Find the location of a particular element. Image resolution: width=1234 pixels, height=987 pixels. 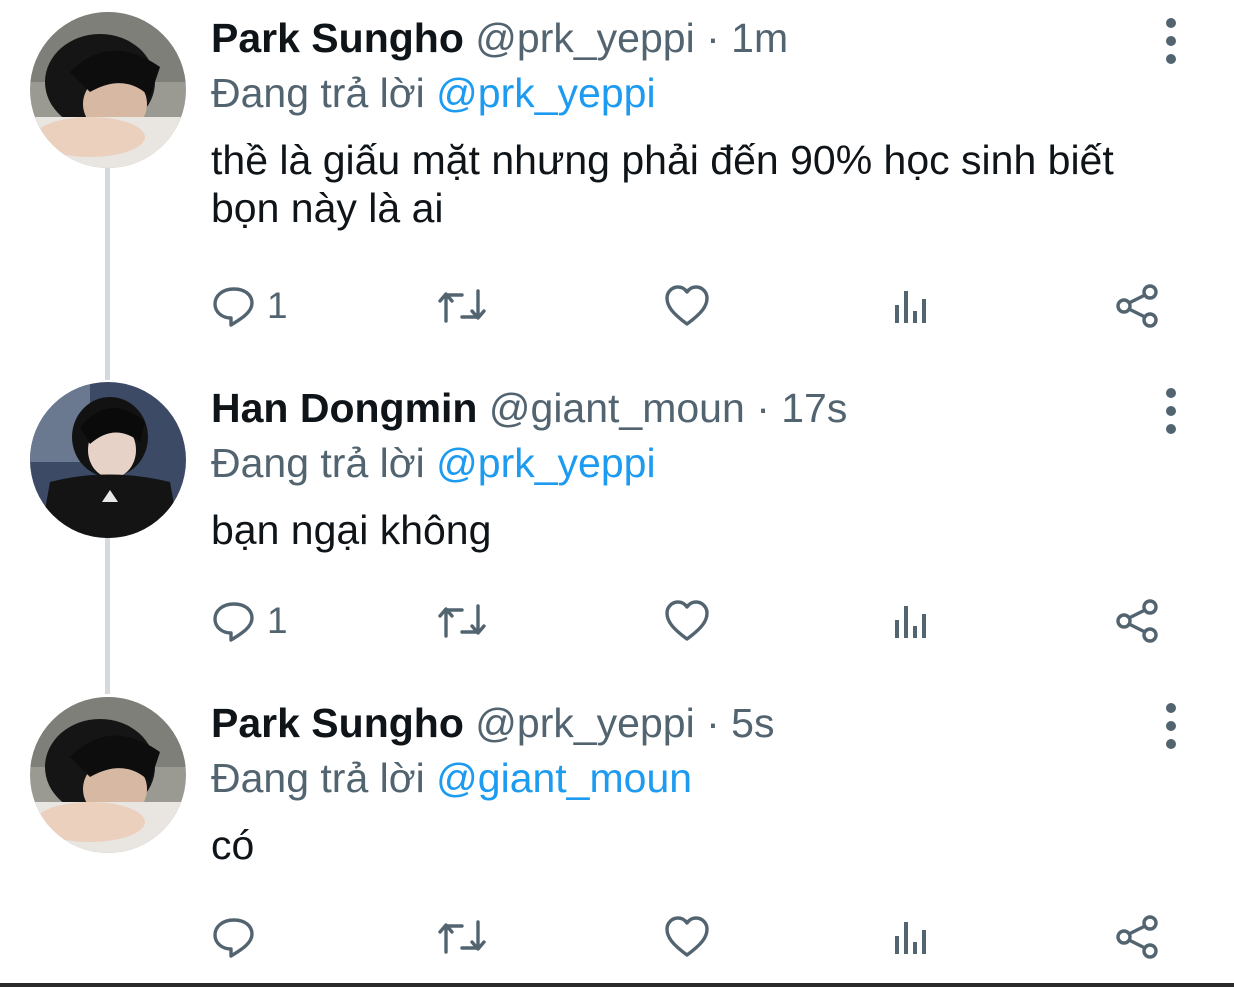

tweet-text: bạn ngại không is located at coordinates (351, 530).